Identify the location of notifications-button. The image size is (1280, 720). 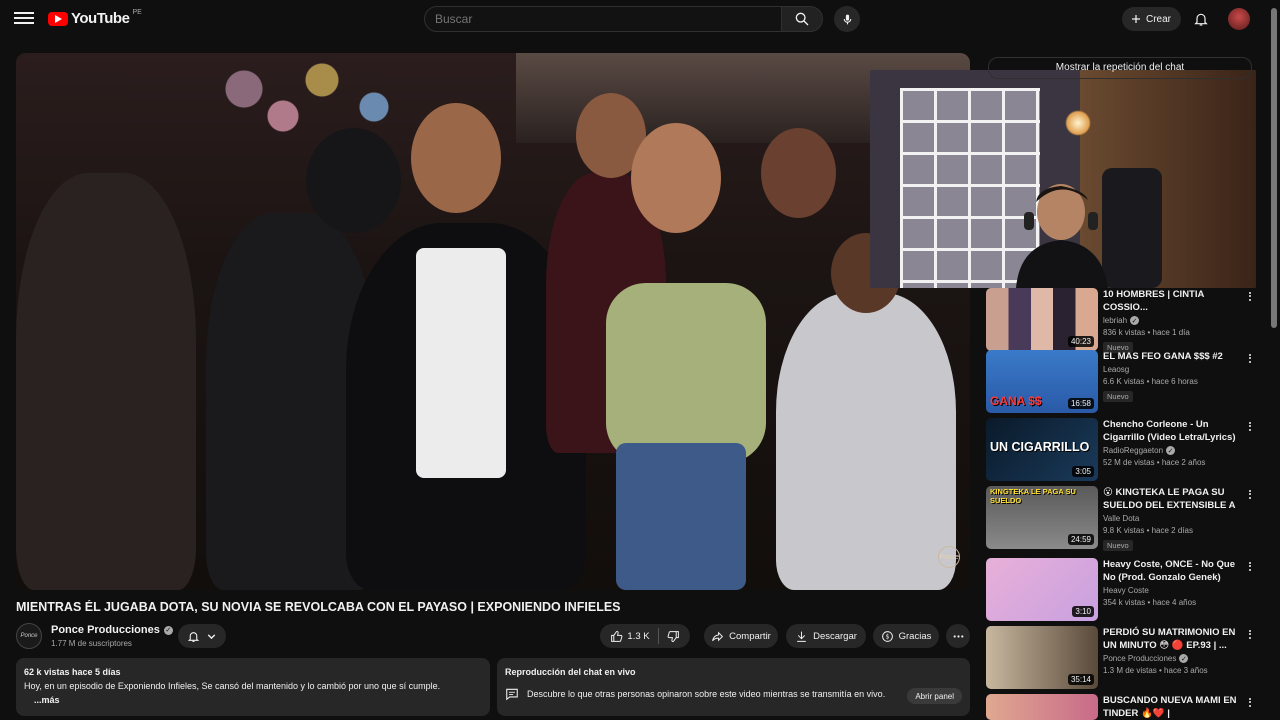
(1201, 19).